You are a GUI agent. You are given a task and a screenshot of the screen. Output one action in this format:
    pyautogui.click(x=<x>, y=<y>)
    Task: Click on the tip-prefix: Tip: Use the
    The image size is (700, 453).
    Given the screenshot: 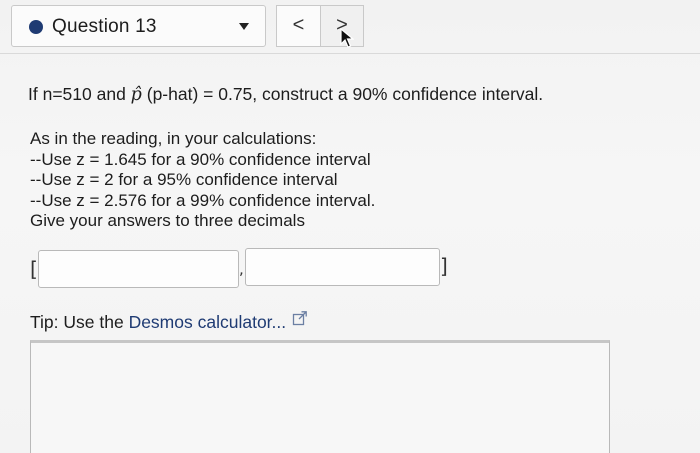 What is the action you would take?
    pyautogui.click(x=79, y=322)
    